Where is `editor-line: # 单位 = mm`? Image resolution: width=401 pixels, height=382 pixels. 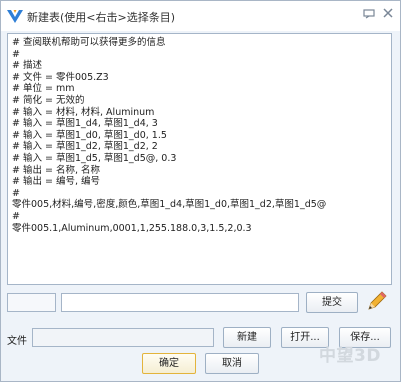
editor-line: # 单位 = mm is located at coordinates (43, 89).